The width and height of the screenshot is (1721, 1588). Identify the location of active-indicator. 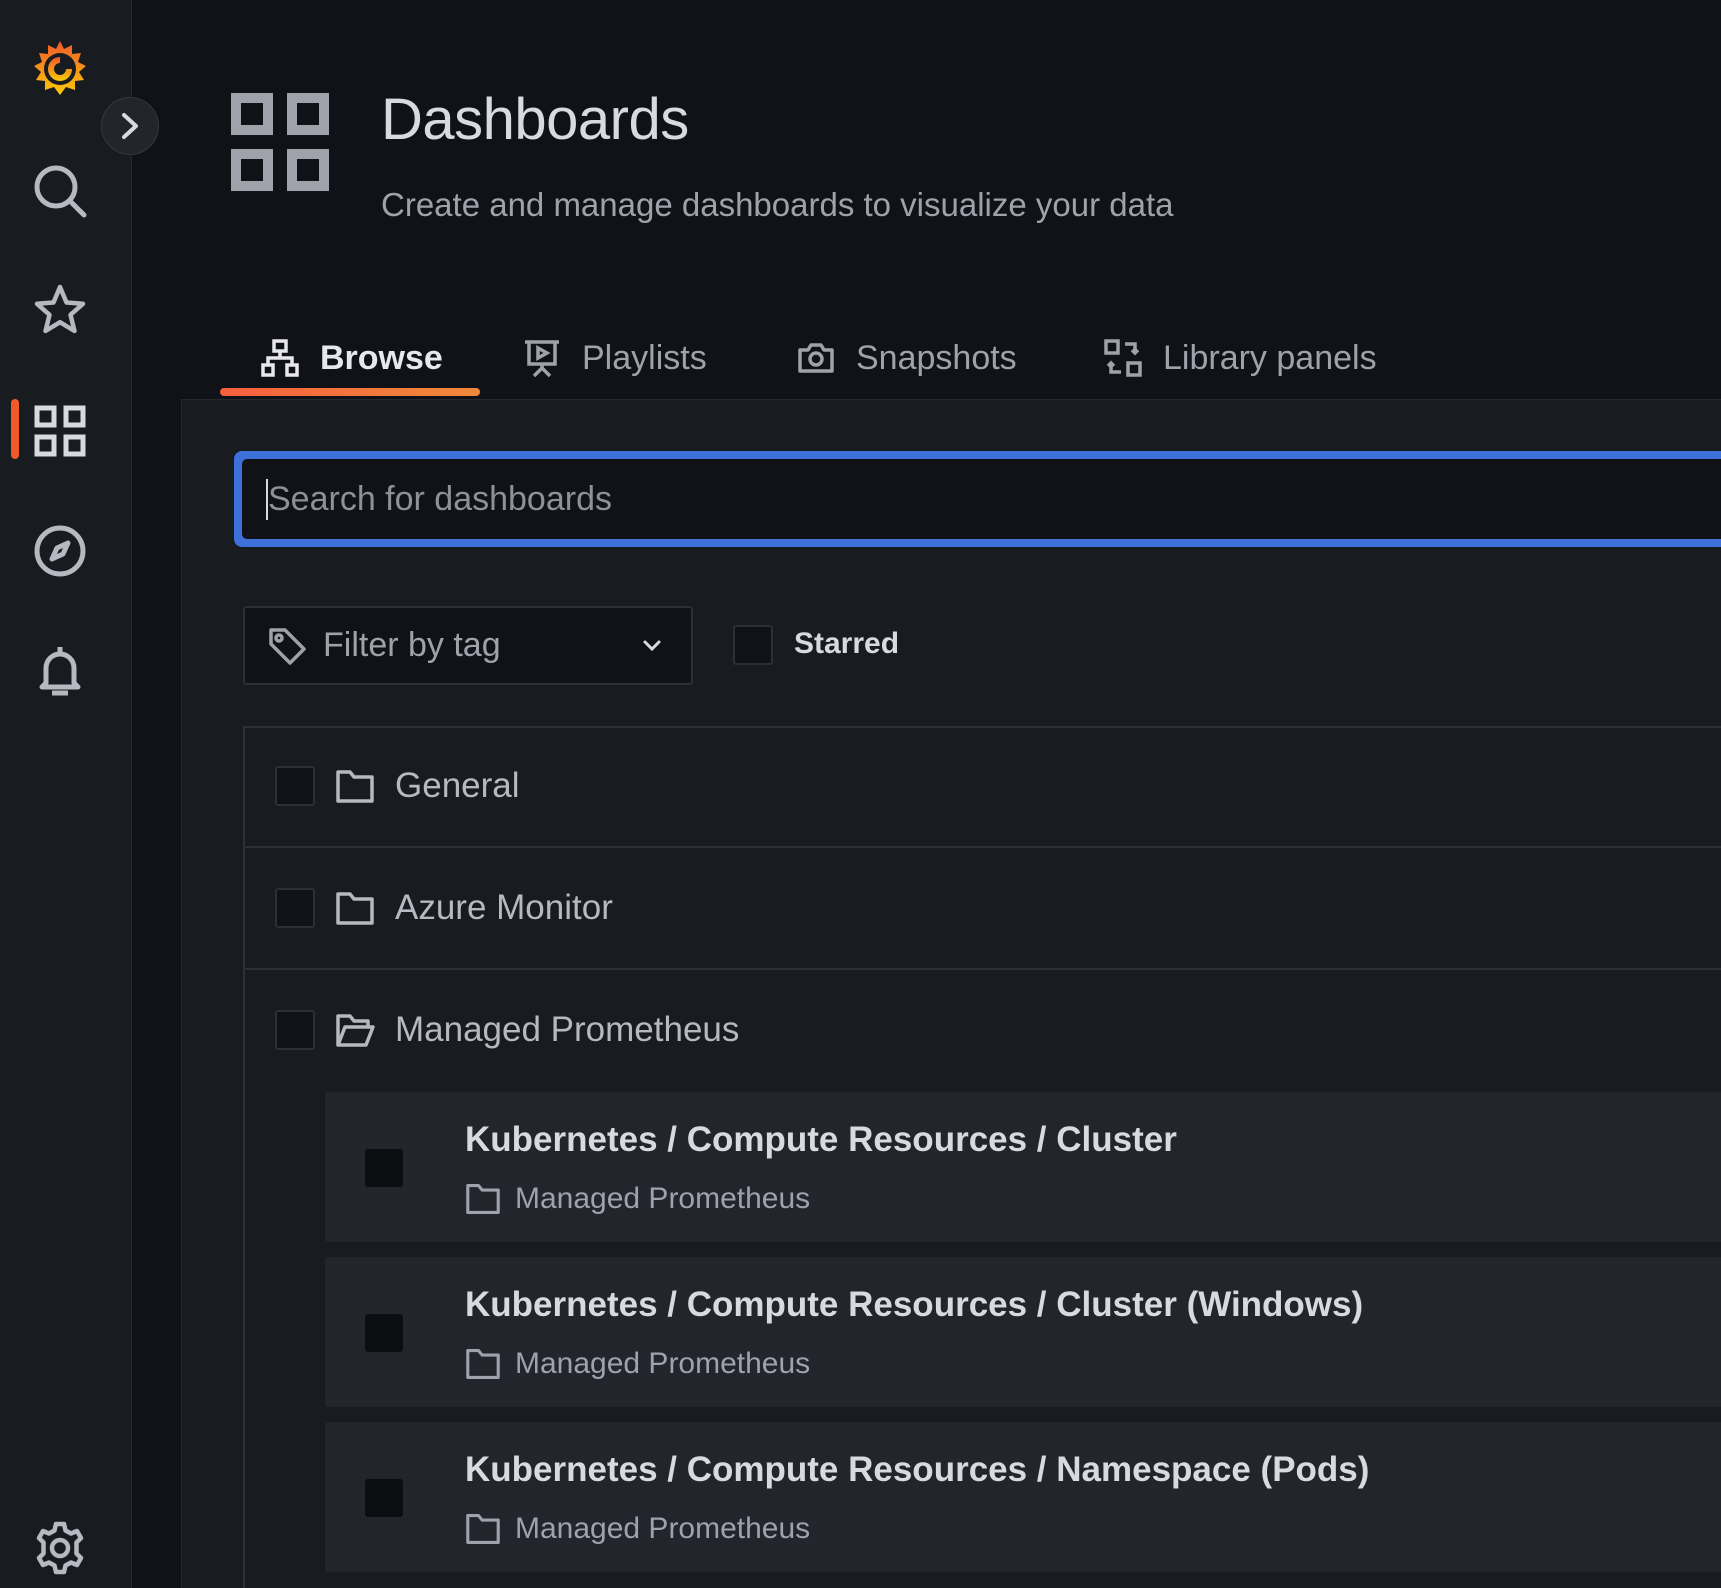
(15, 429).